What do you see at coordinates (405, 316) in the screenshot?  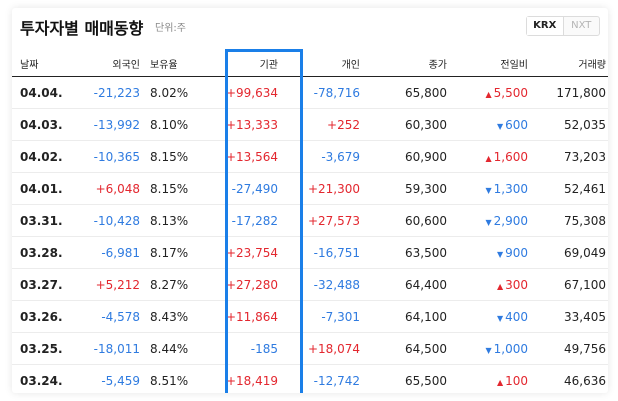 I see `cell-close: 64,100` at bounding box center [405, 316].